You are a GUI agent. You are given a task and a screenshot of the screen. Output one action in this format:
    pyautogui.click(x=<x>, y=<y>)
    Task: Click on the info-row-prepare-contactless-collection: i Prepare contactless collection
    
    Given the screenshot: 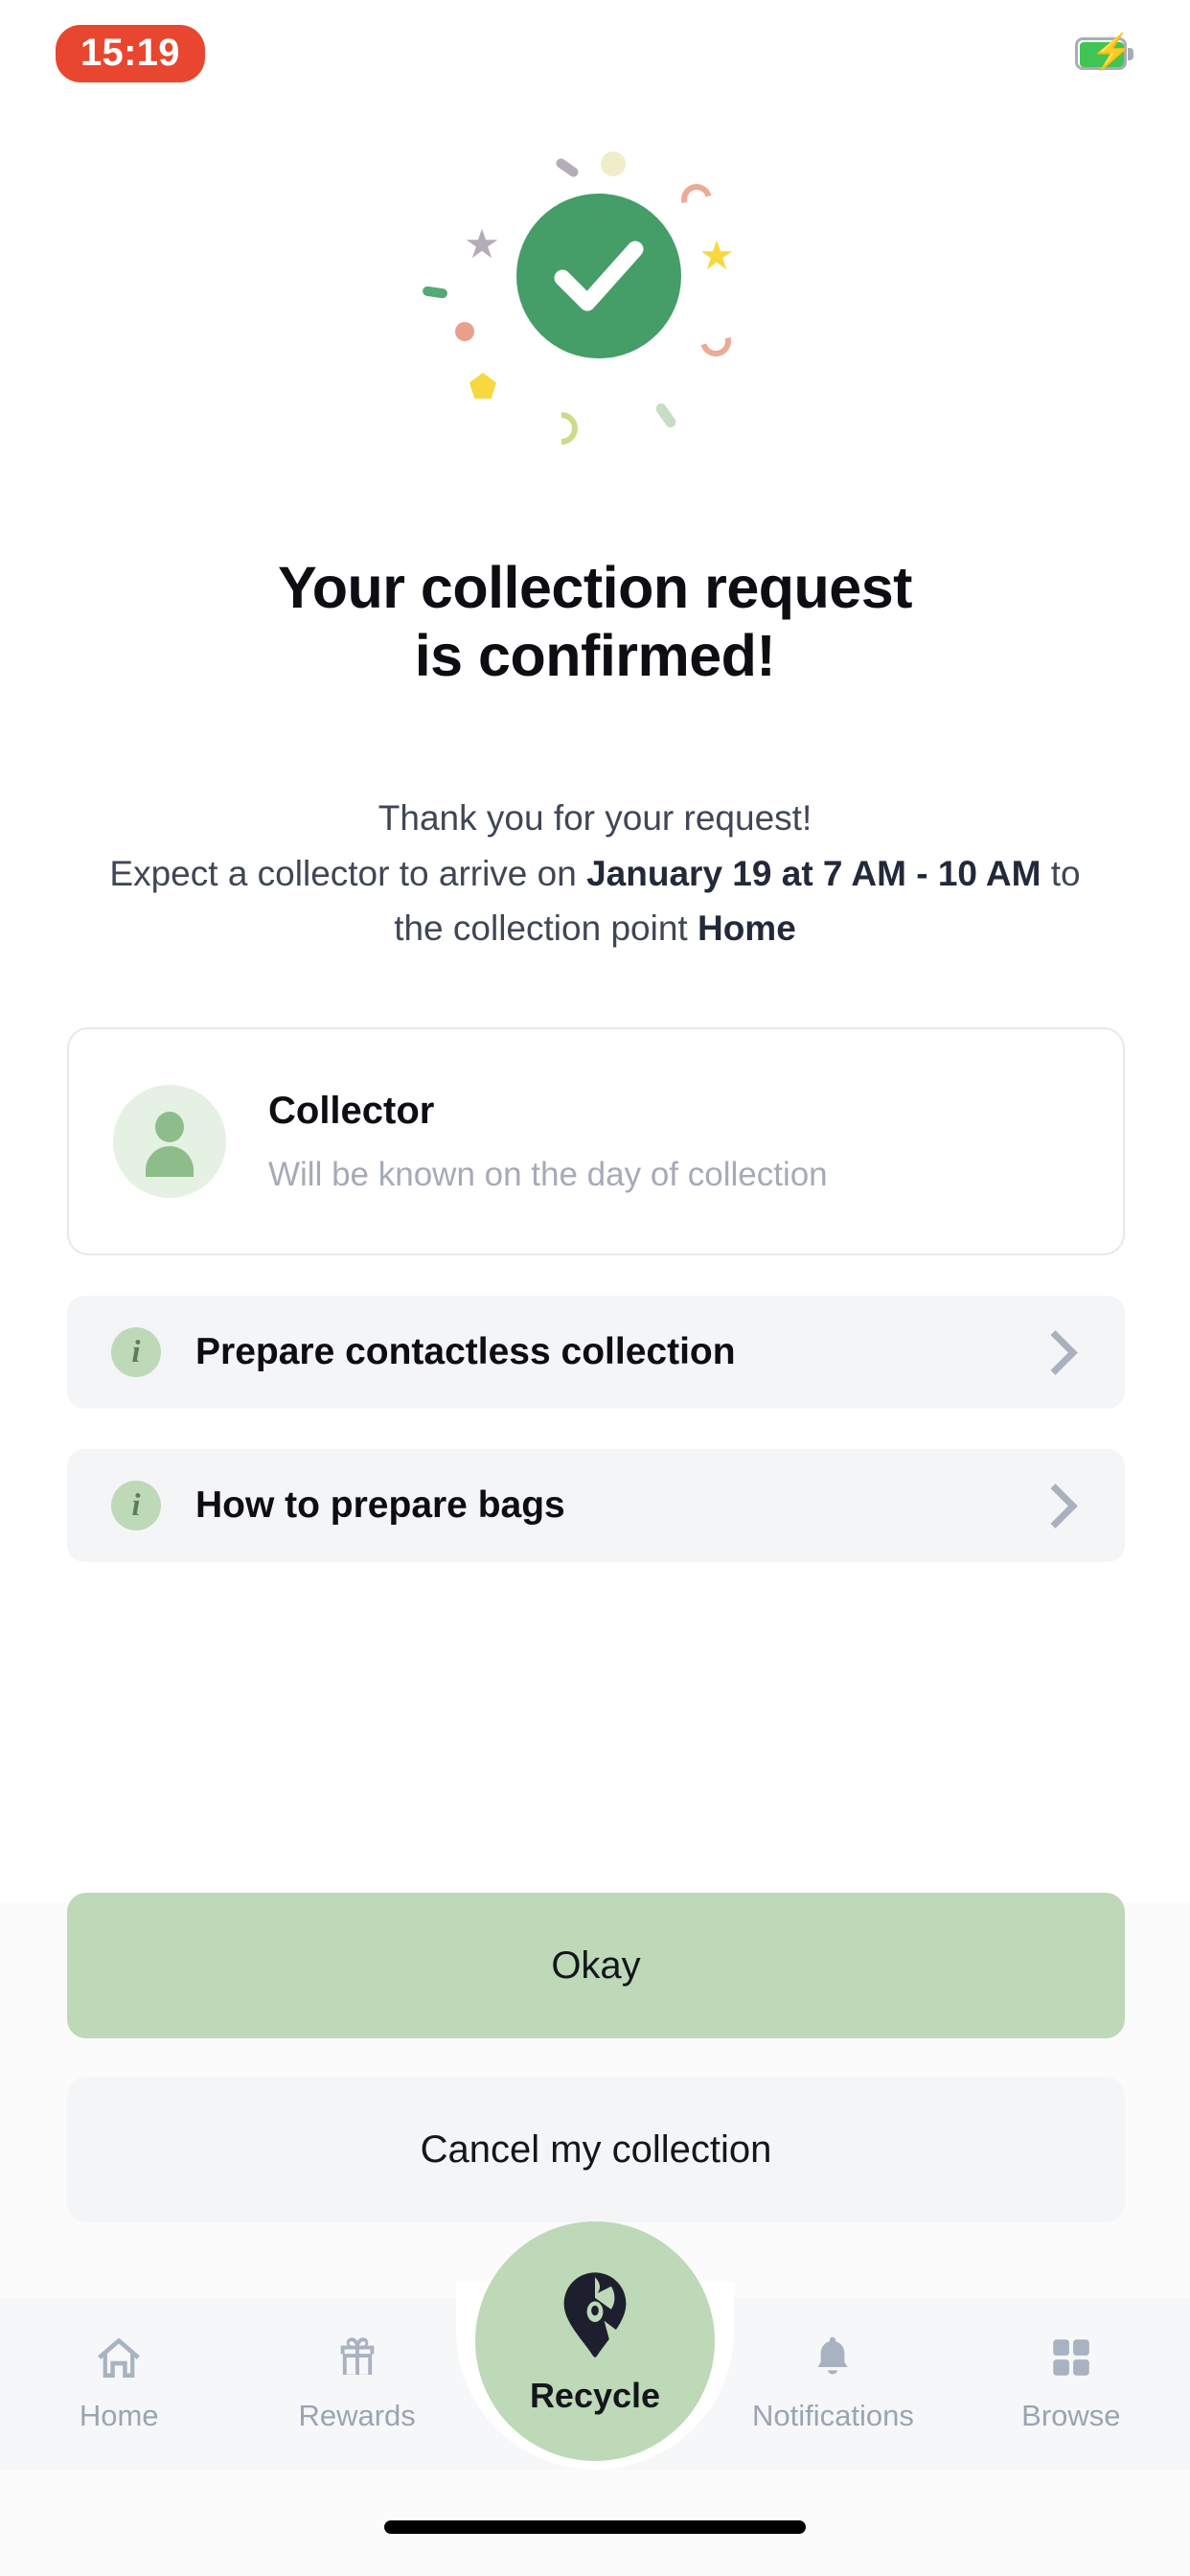 What is the action you would take?
    pyautogui.click(x=596, y=1352)
    